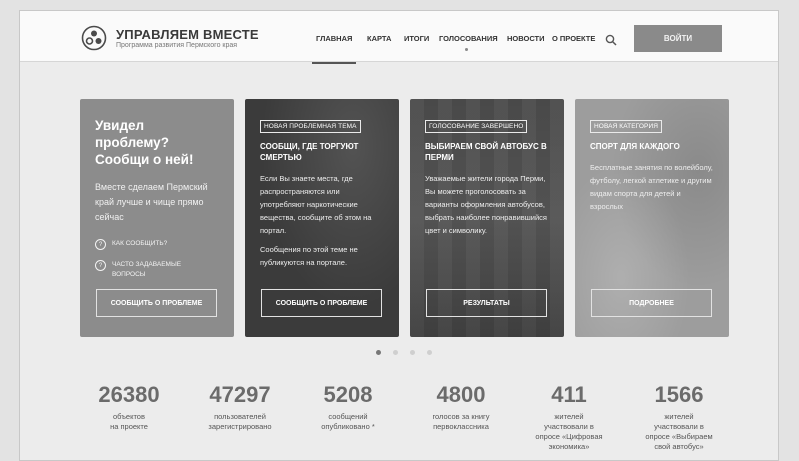 The image size is (799, 461). Describe the element at coordinates (461, 416) in the screenshot. I see `stat-label-line: голосов за книгу` at that location.